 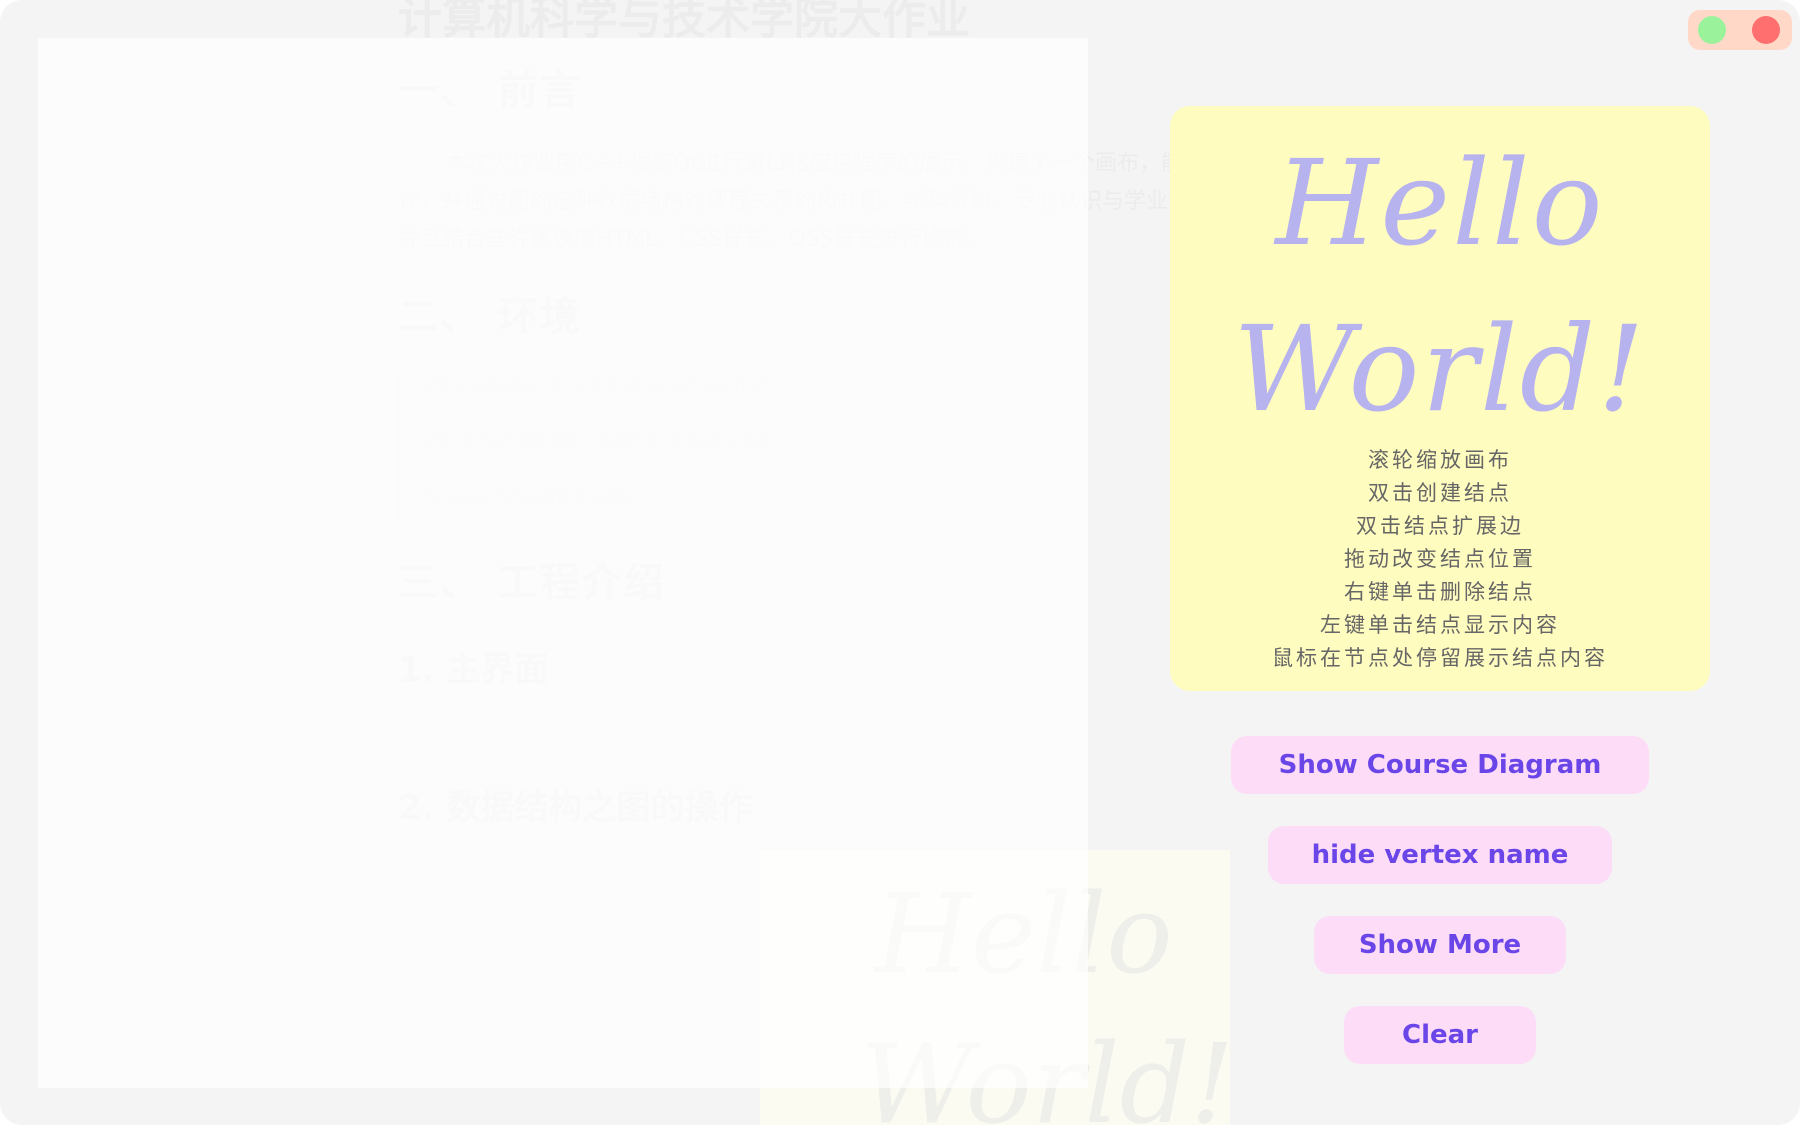 What do you see at coordinates (1440, 526) in the screenshot?
I see `tip-item: 双击结点扩展边` at bounding box center [1440, 526].